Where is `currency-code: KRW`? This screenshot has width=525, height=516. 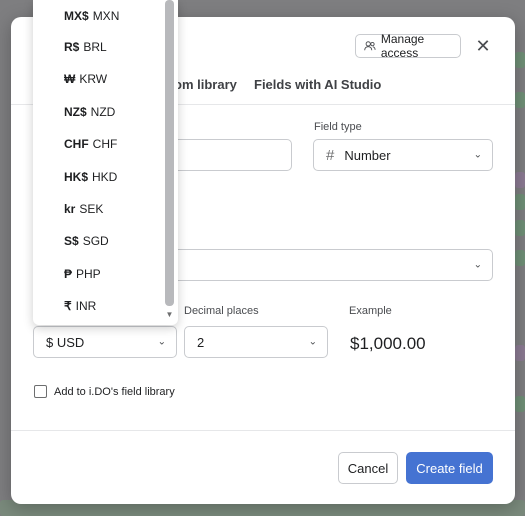
currency-code: KRW is located at coordinates (93, 79).